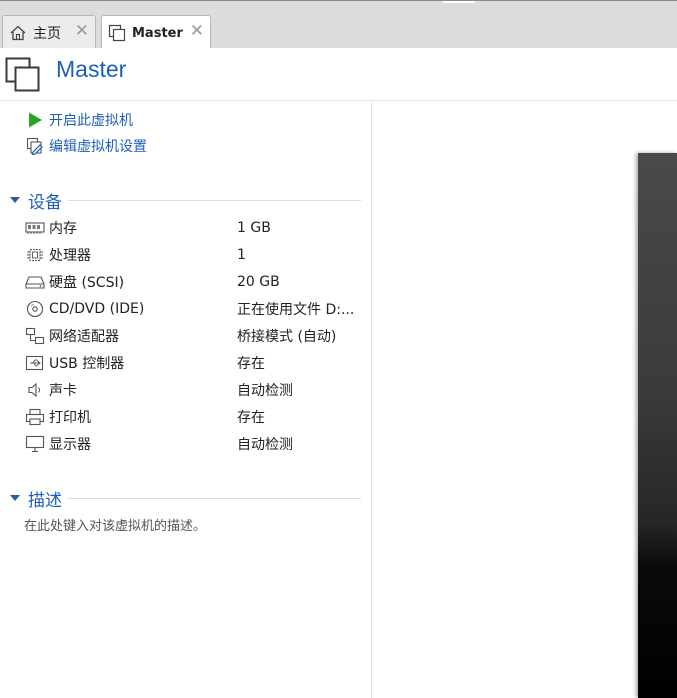  I want to click on device-name: 处理器, so click(70, 256).